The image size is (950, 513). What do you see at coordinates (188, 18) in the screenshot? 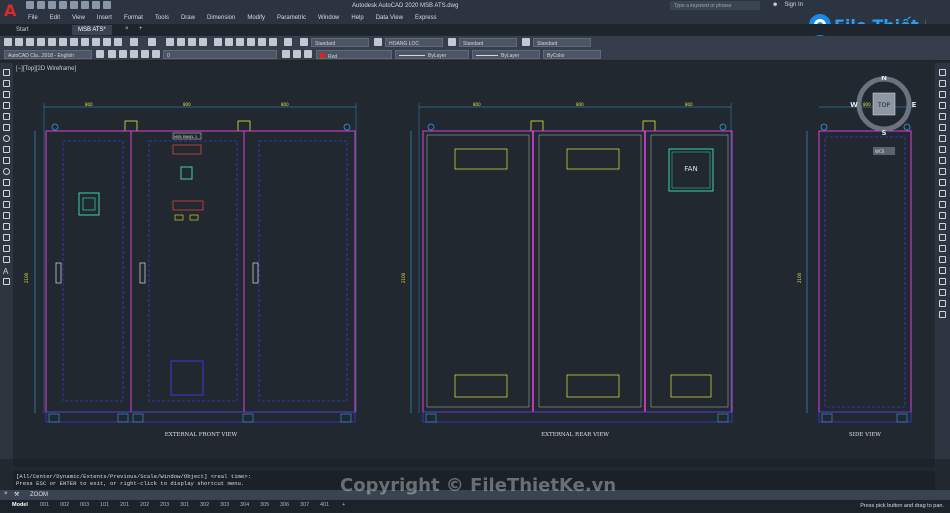
I see `menu-draw: Draw` at bounding box center [188, 18].